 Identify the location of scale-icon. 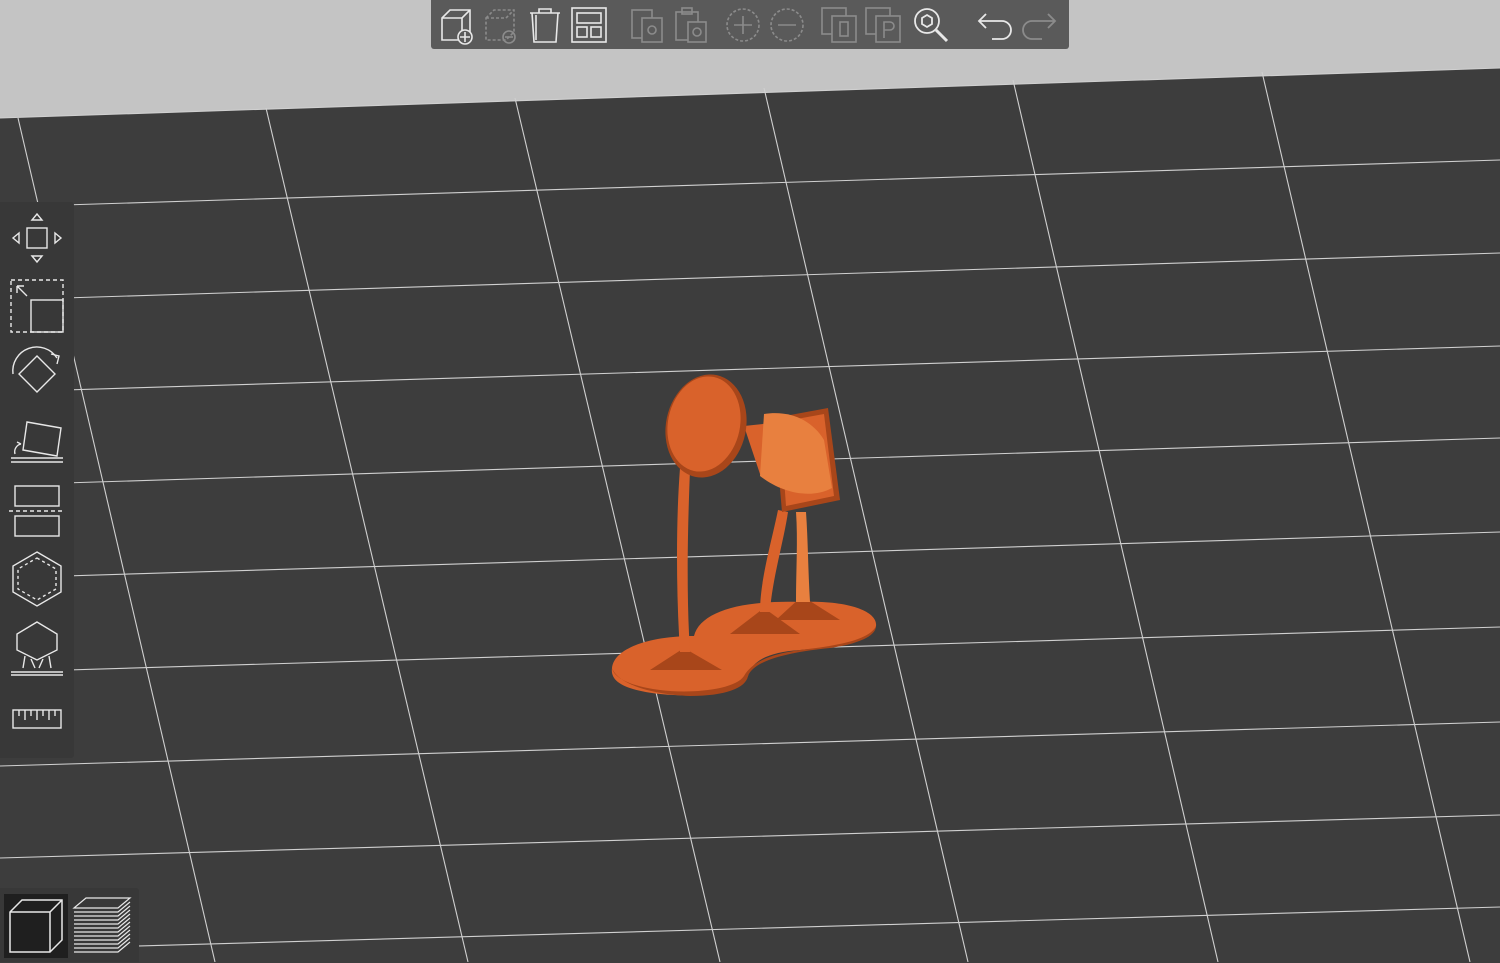
(37, 306).